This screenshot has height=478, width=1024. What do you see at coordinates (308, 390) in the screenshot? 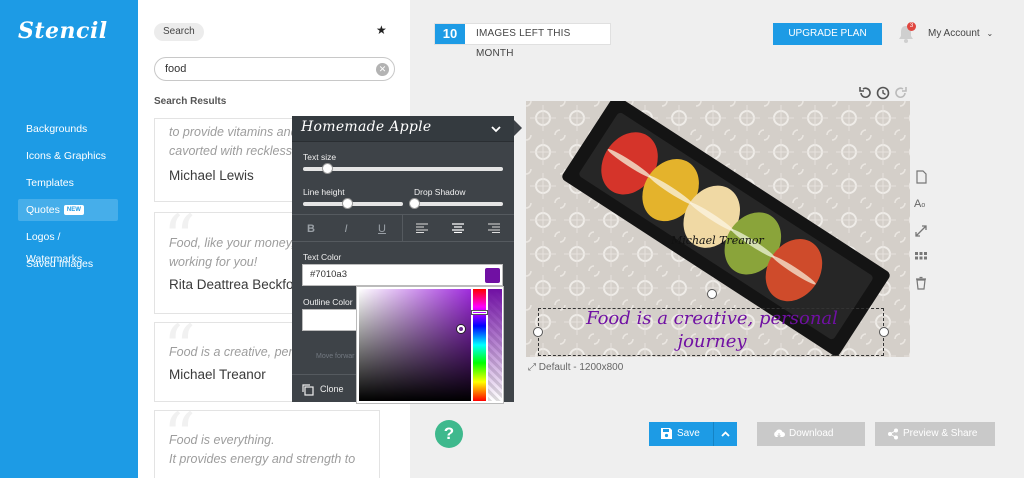
I see `clone-icon` at bounding box center [308, 390].